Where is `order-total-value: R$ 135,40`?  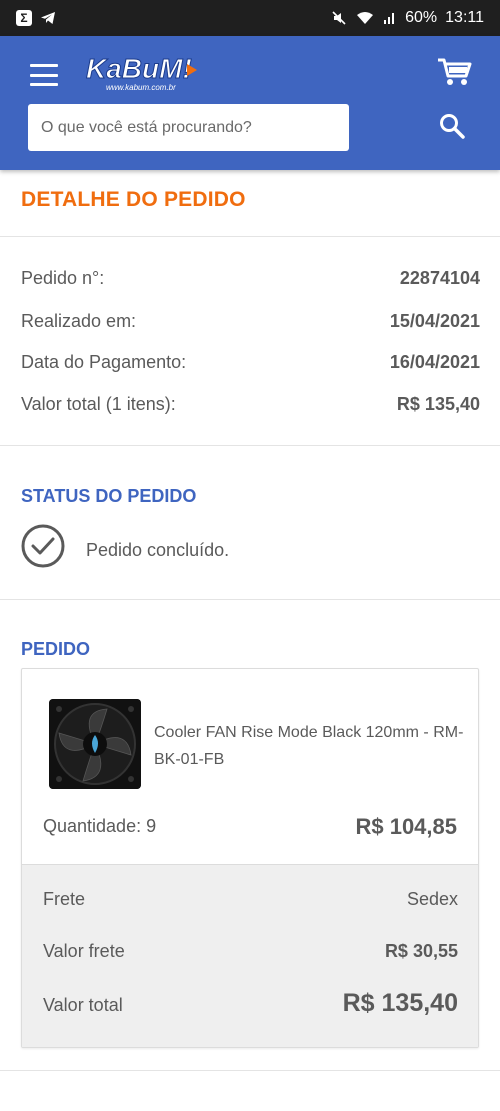
order-total-value: R$ 135,40 is located at coordinates (400, 1003).